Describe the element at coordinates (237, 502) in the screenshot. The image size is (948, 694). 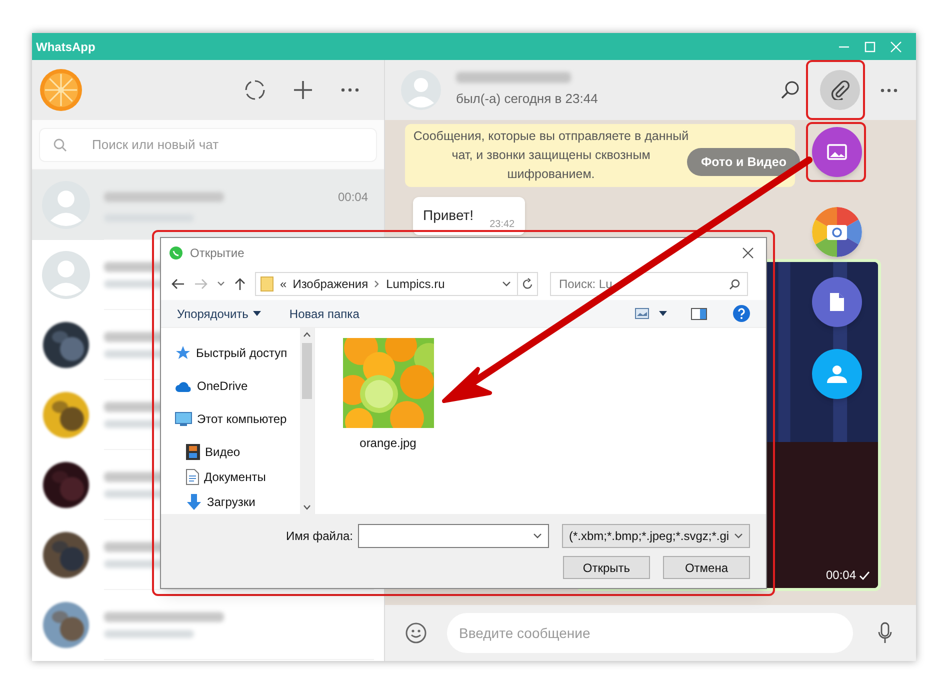
I see `tree-item: Загрузки` at that location.